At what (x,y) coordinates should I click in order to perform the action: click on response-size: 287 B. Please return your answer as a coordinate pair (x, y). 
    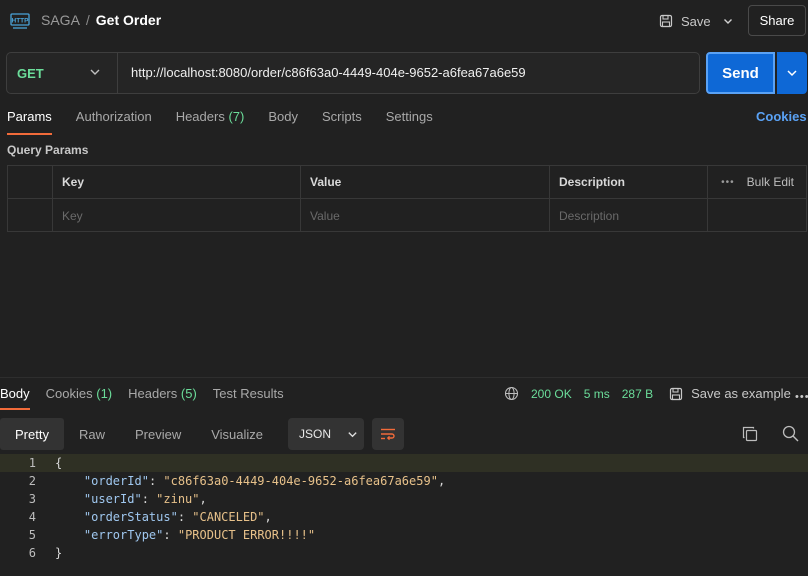
    Looking at the image, I should click on (637, 394).